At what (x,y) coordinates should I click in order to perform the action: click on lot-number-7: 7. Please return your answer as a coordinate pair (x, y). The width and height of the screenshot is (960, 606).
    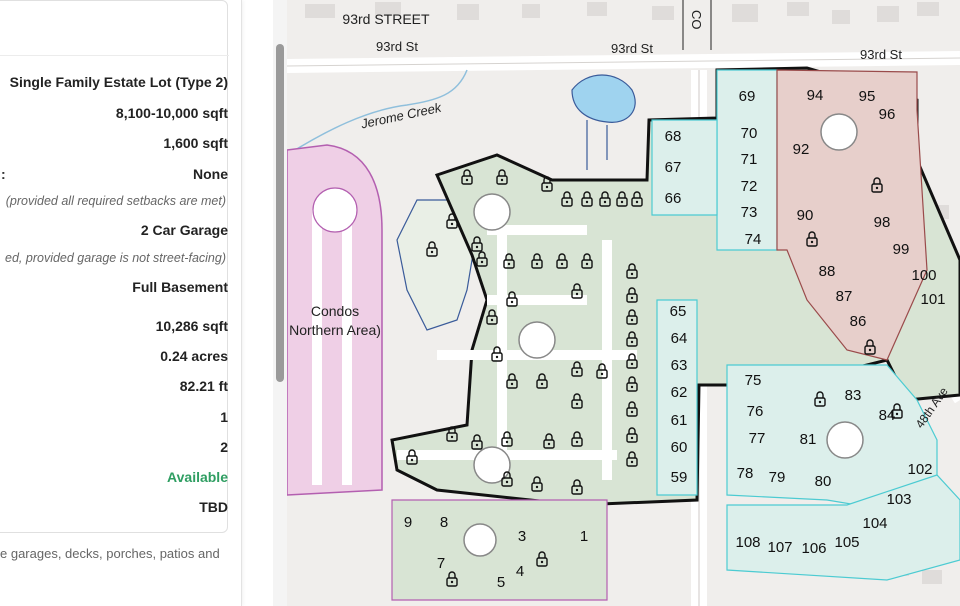
    Looking at the image, I should click on (441, 563).